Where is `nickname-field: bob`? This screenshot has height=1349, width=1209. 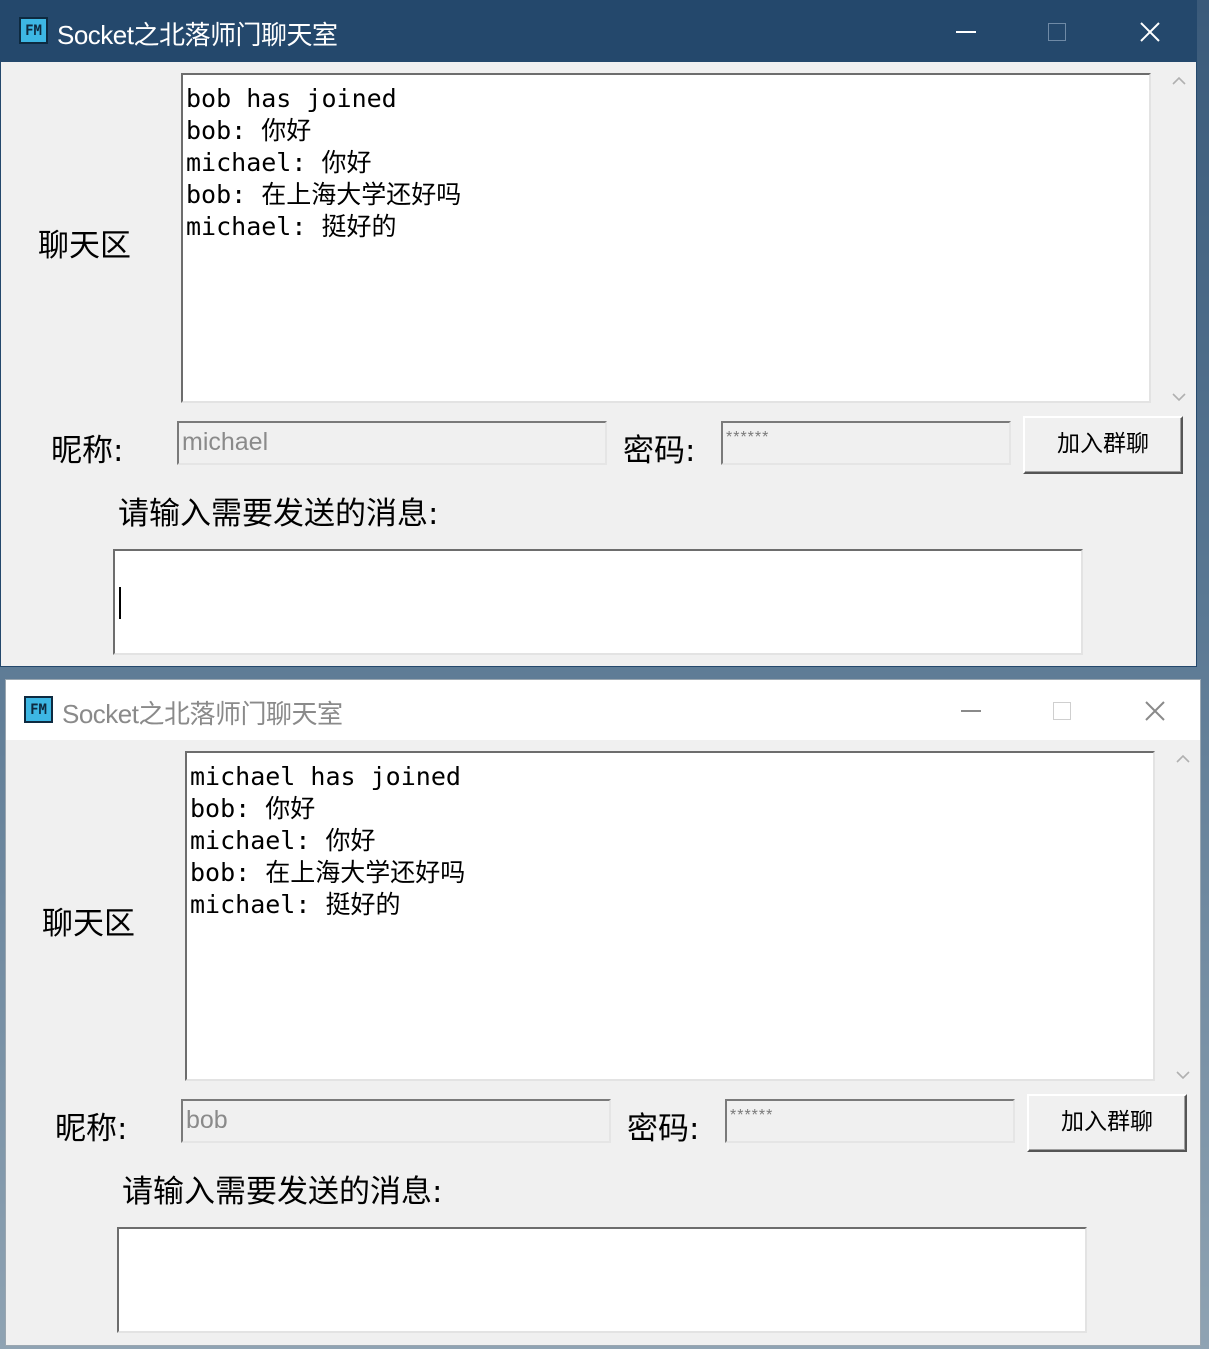
nickname-field: bob is located at coordinates (396, 1121).